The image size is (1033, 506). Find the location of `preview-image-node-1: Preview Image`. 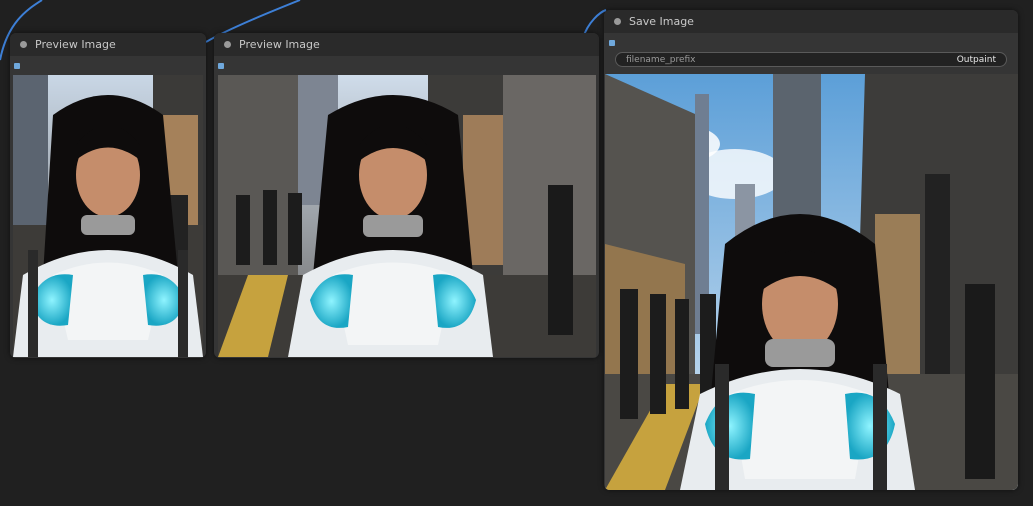

preview-image-node-1: Preview Image is located at coordinates (108, 195).